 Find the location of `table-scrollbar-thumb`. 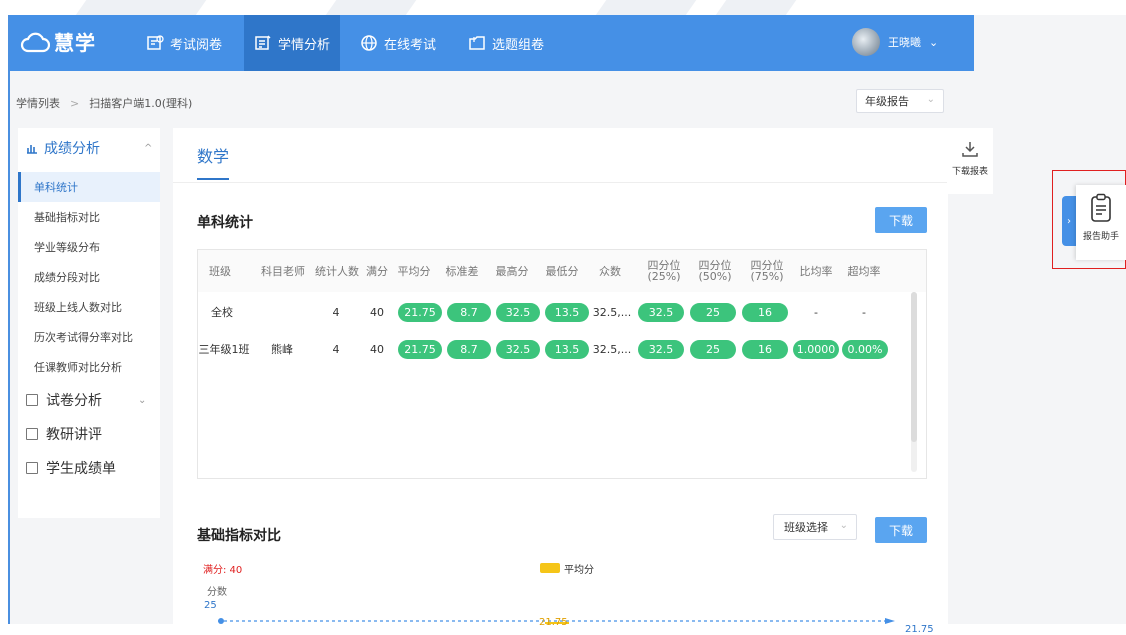

table-scrollbar-thumb is located at coordinates (914, 367).